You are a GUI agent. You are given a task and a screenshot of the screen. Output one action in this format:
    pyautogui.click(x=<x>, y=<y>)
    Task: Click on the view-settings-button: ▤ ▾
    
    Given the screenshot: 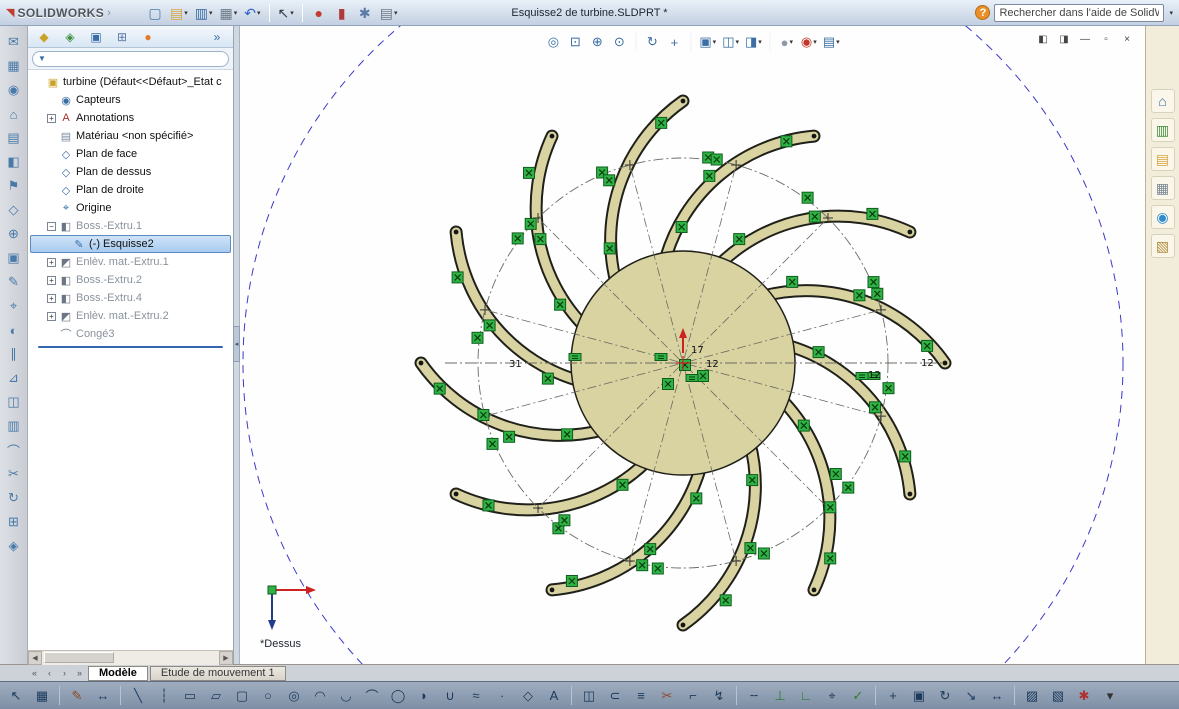 What is the action you would take?
    pyautogui.click(x=831, y=42)
    